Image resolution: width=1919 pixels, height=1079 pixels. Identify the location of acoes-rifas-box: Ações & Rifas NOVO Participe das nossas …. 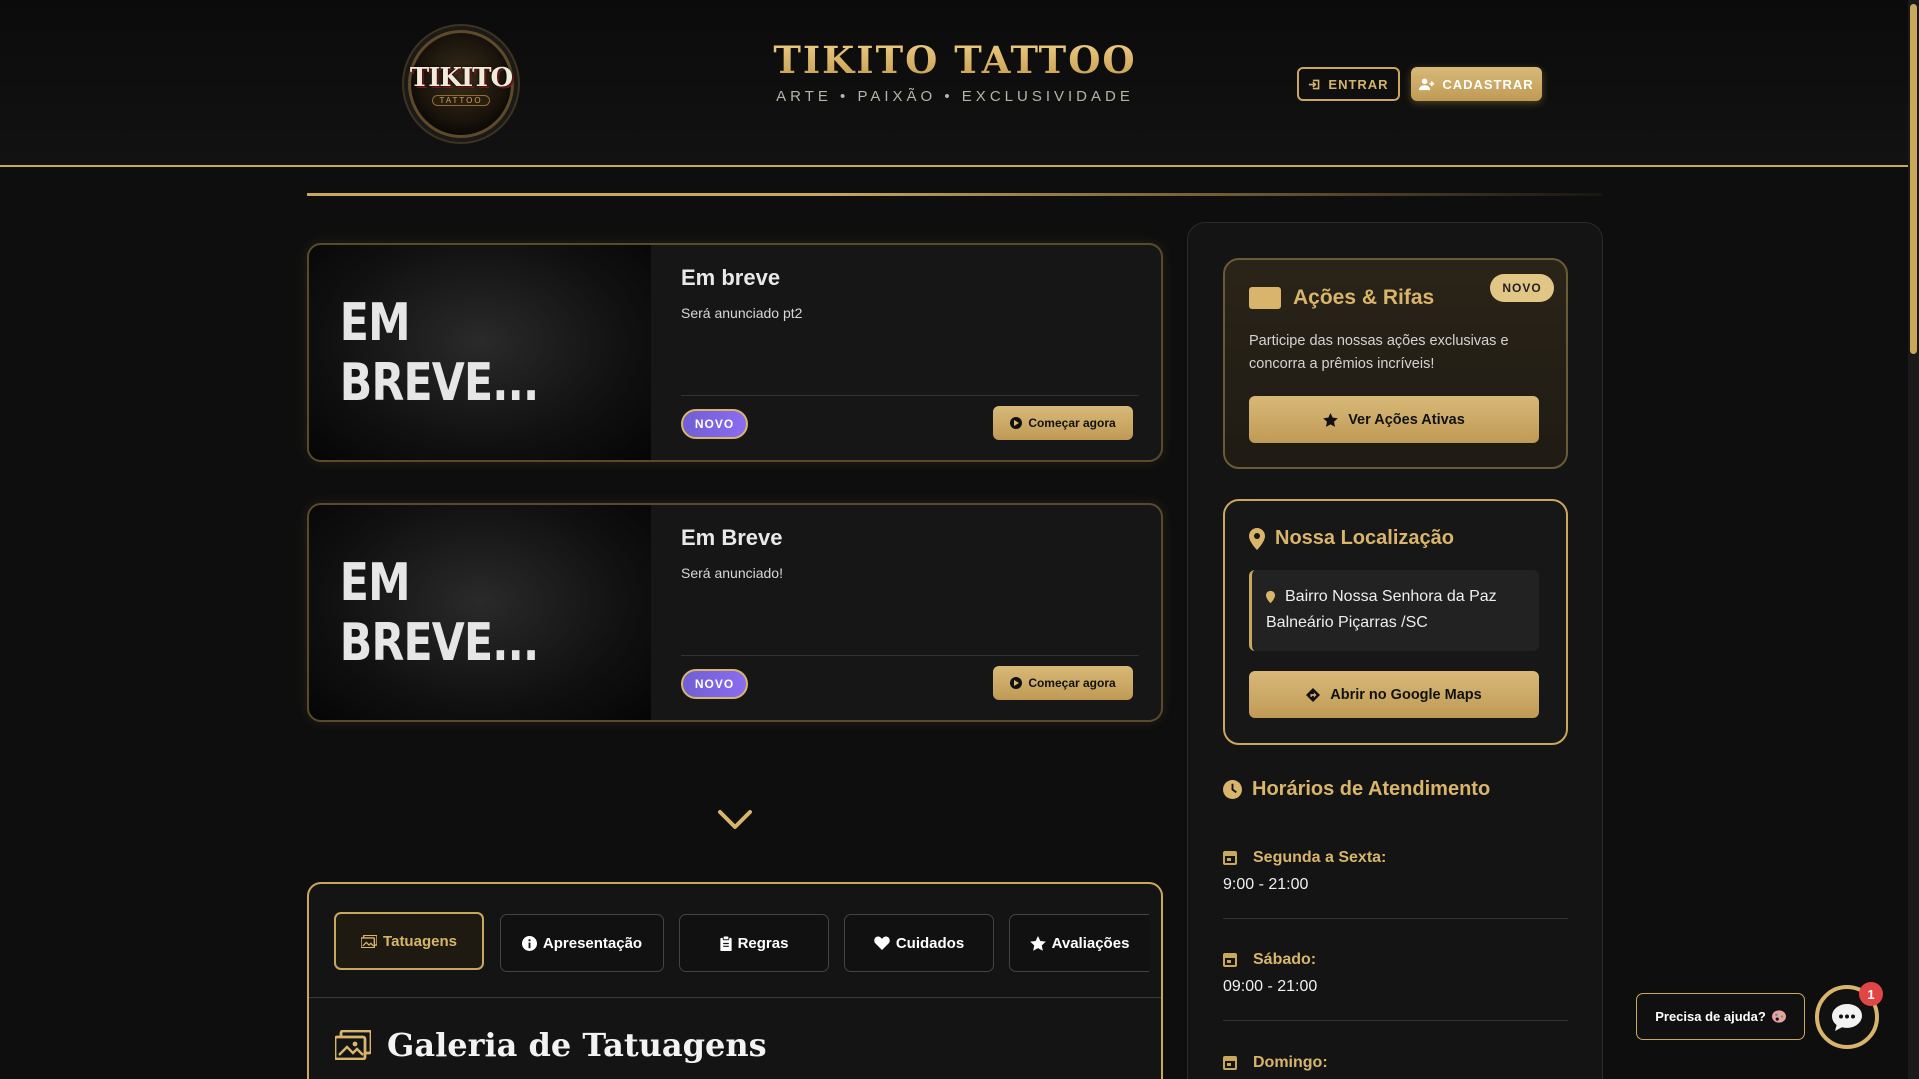
(1395, 363).